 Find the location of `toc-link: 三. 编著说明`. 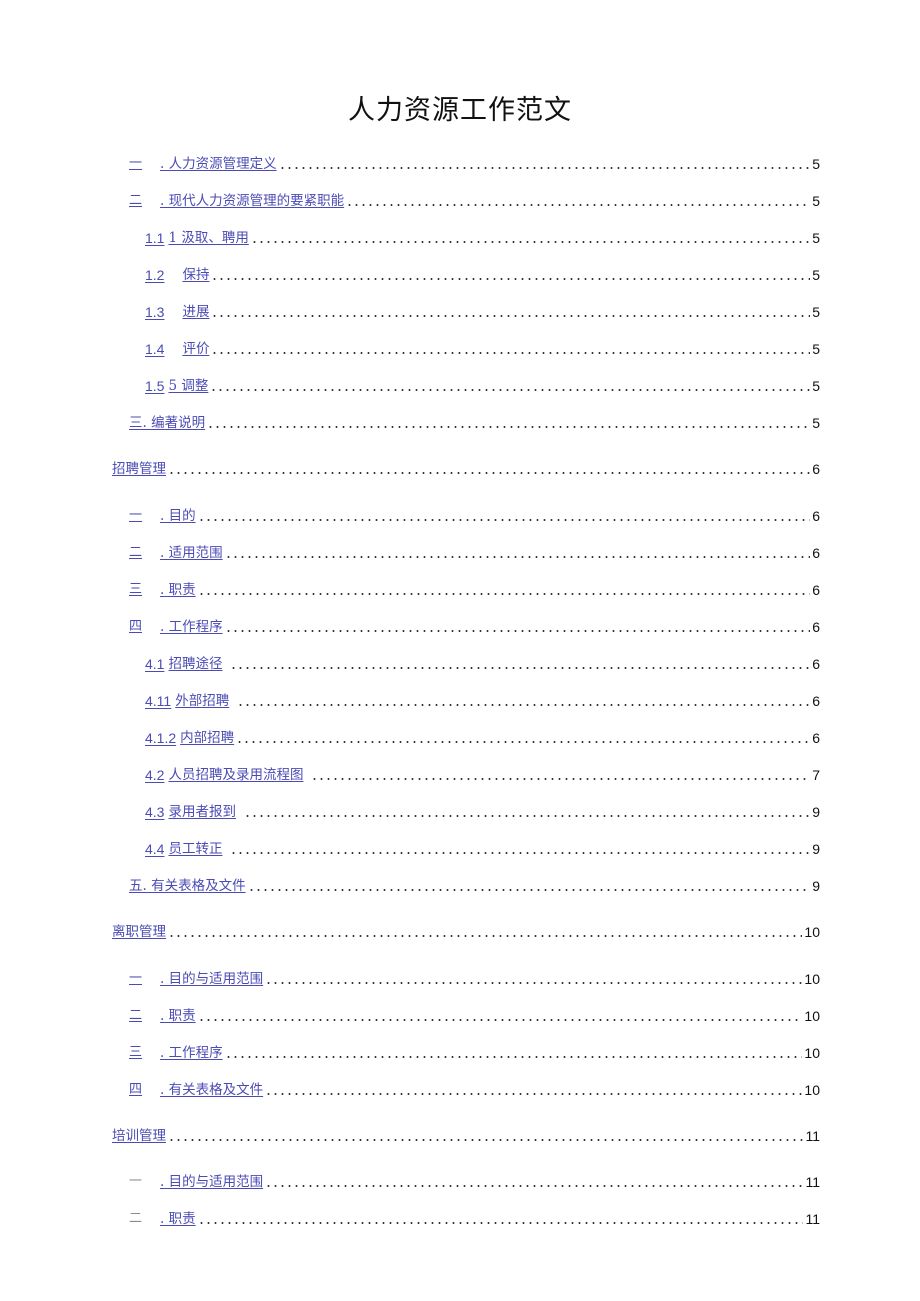

toc-link: 三. 编著说明 is located at coordinates (167, 423).